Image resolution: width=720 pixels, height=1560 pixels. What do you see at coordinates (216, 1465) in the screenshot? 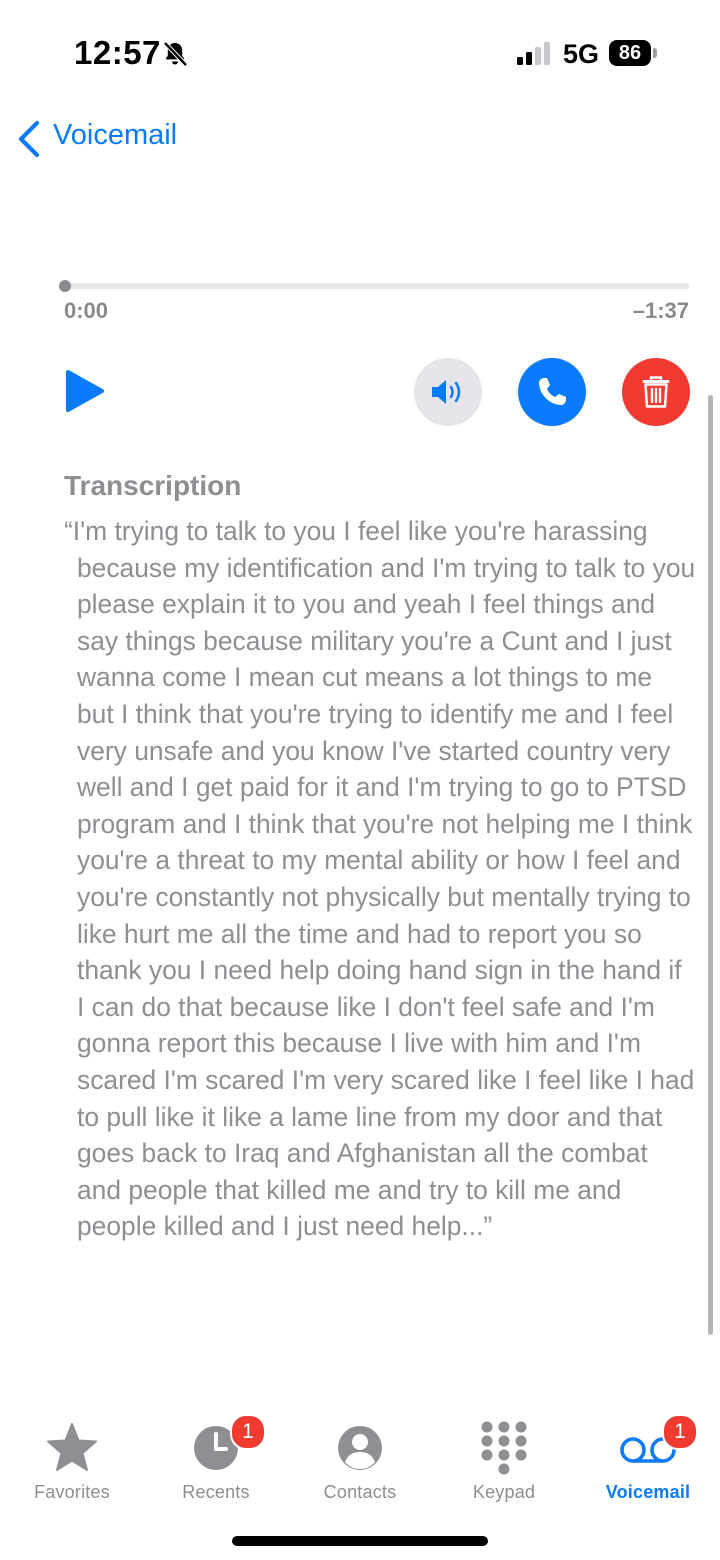
I see `tab-recents: 1 Recents` at bounding box center [216, 1465].